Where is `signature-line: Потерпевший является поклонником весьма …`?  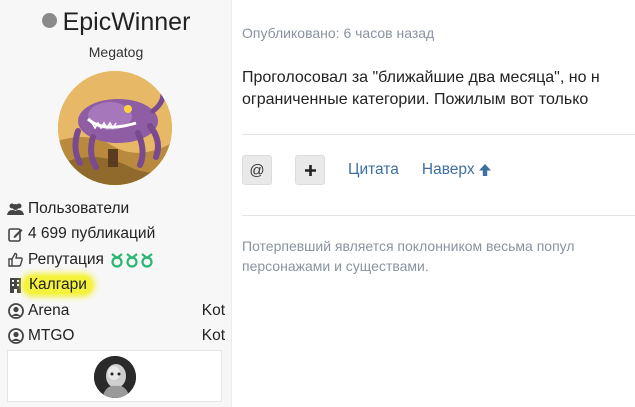
signature-line: Потерпевший является поклонником весьма … is located at coordinates (408, 246).